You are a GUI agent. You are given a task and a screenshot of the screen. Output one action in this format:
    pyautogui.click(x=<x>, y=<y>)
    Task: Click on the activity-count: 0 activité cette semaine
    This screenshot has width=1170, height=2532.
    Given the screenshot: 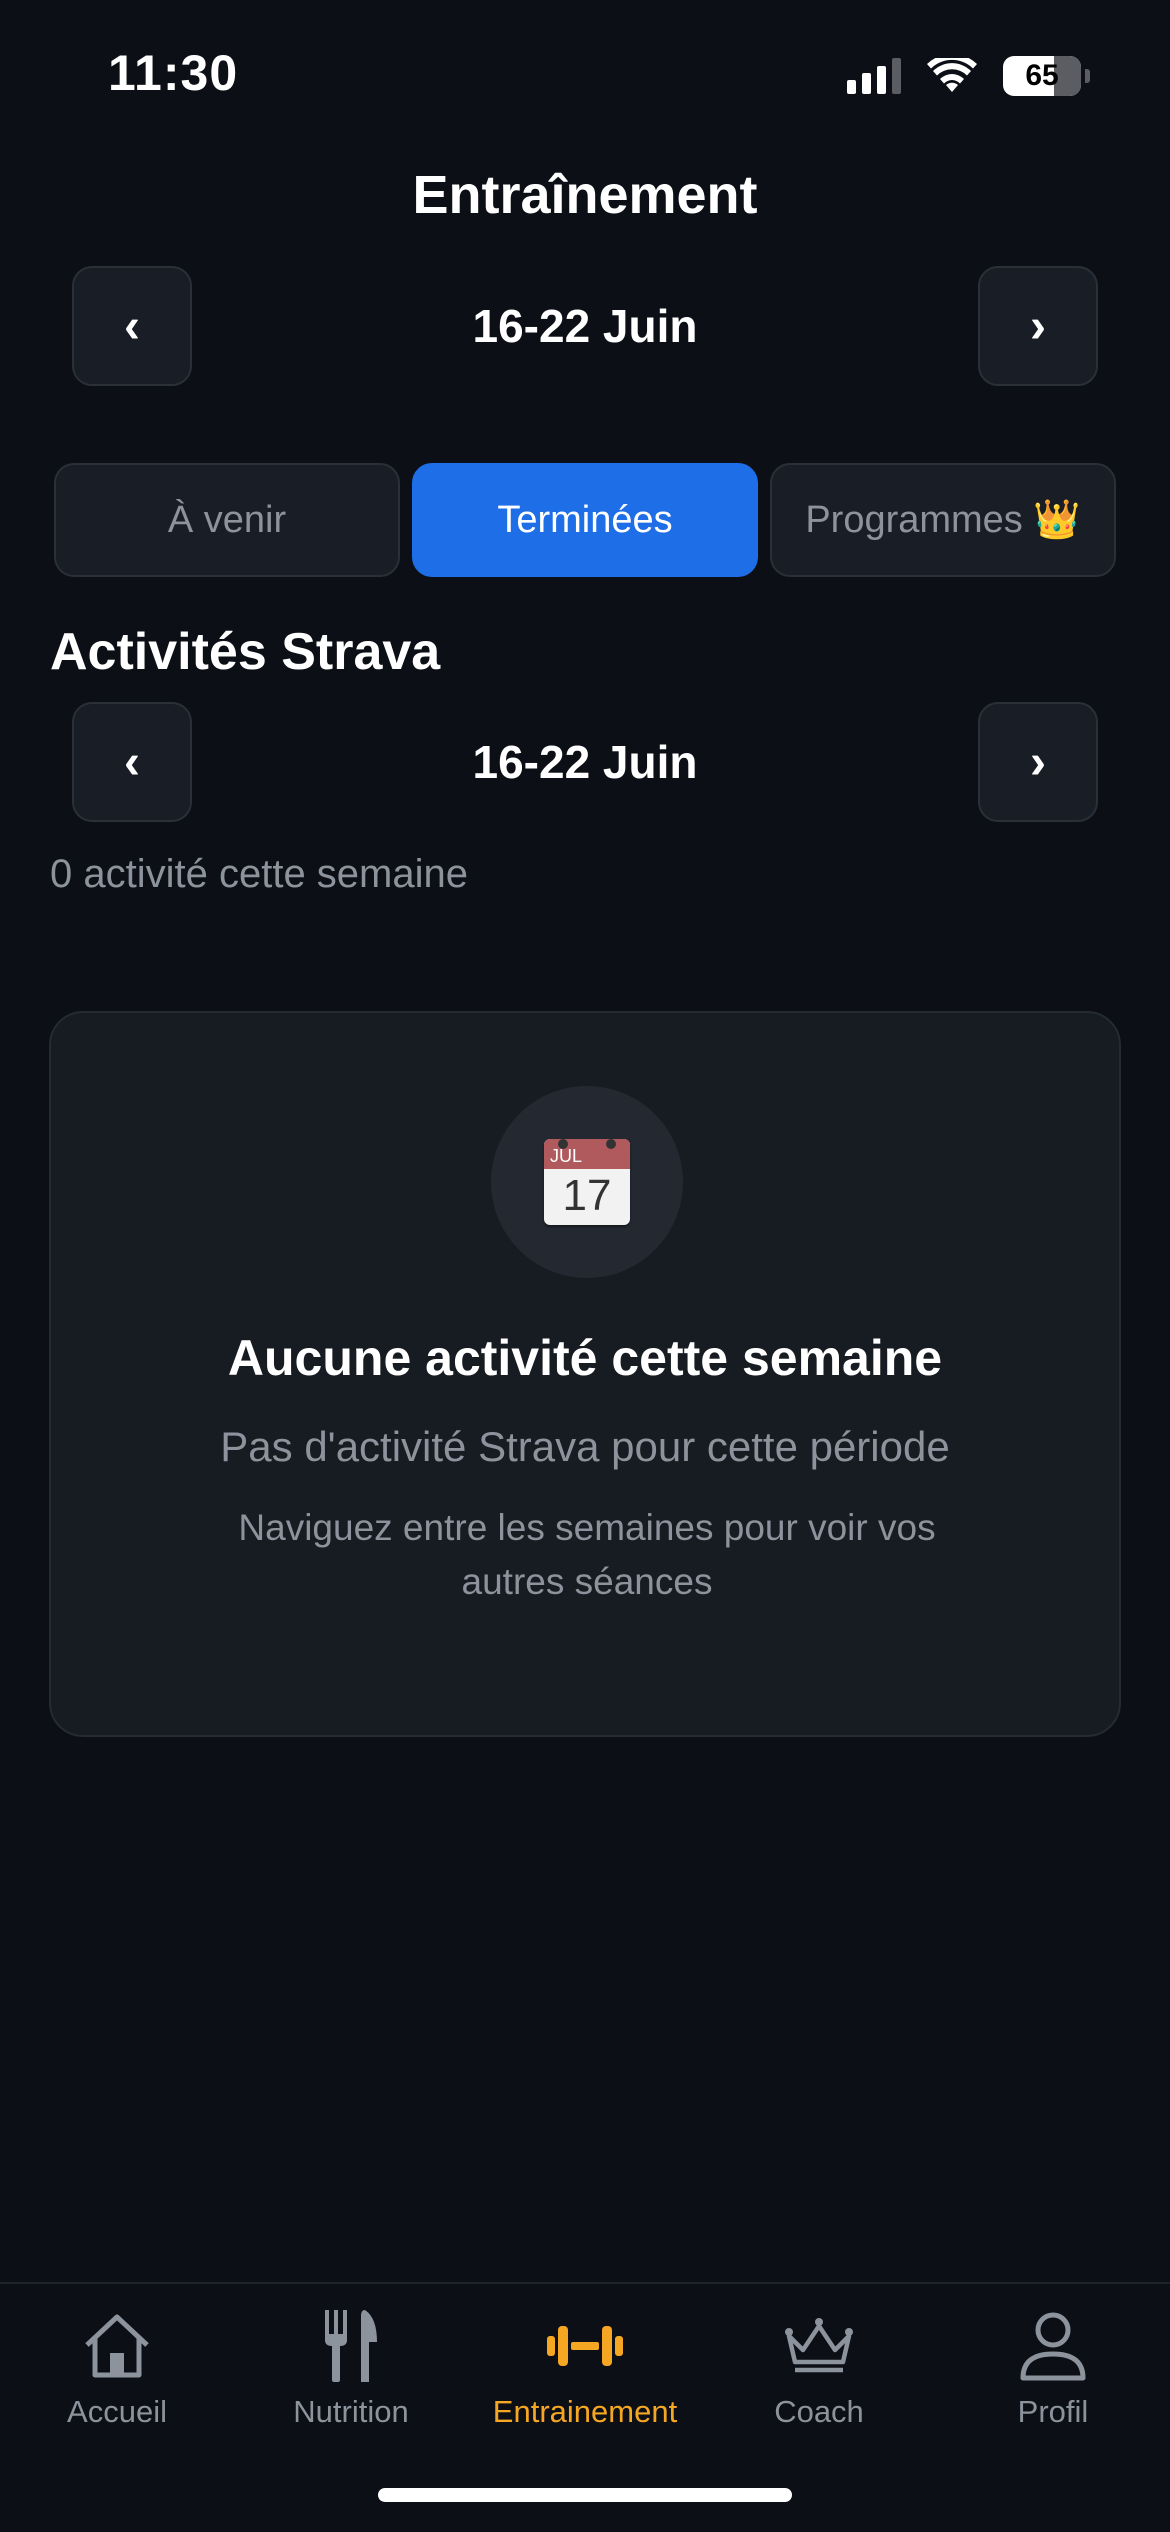 What is the action you would take?
    pyautogui.click(x=259, y=874)
    